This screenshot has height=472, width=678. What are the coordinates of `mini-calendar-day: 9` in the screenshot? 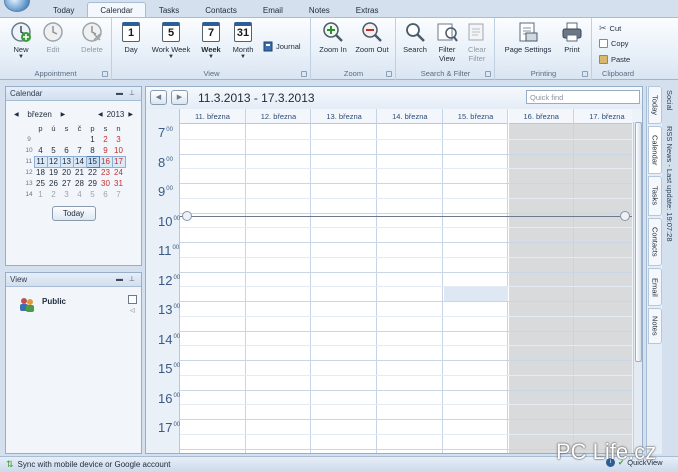 It's located at (105, 150).